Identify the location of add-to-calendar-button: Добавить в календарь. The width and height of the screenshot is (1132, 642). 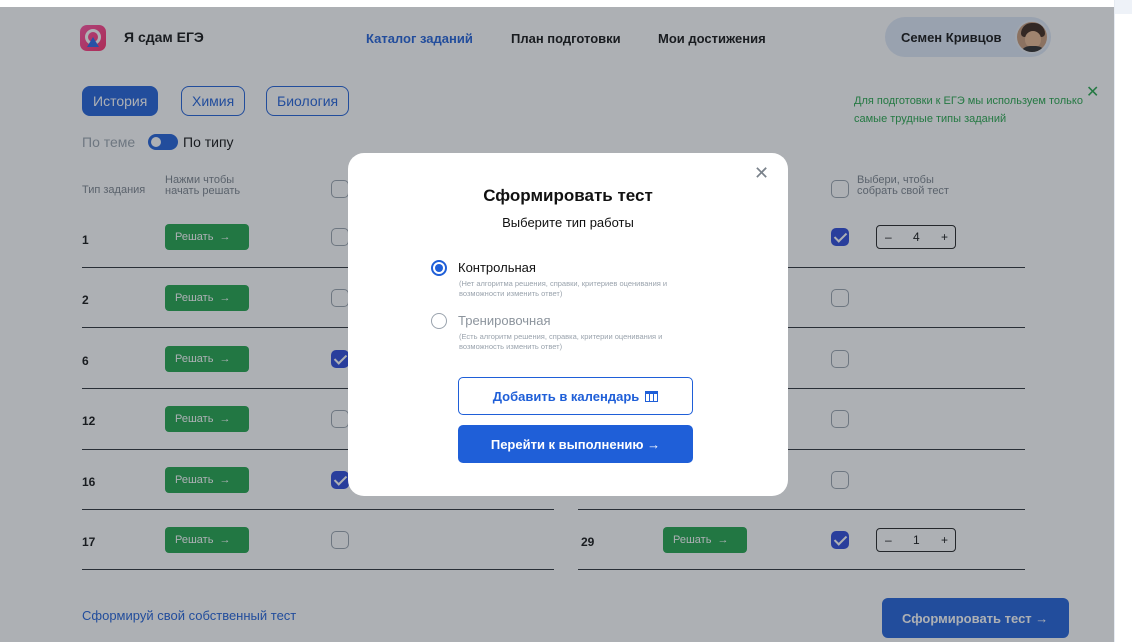
(575, 396).